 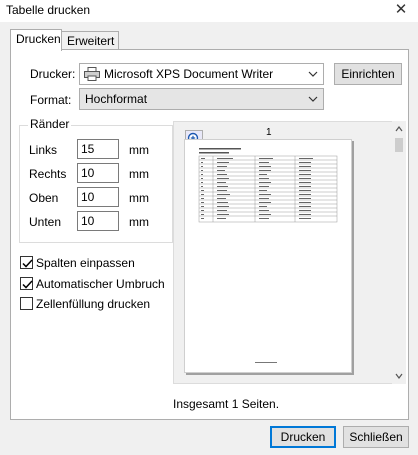 I want to click on margin-left-input: 15, so click(x=98, y=149).